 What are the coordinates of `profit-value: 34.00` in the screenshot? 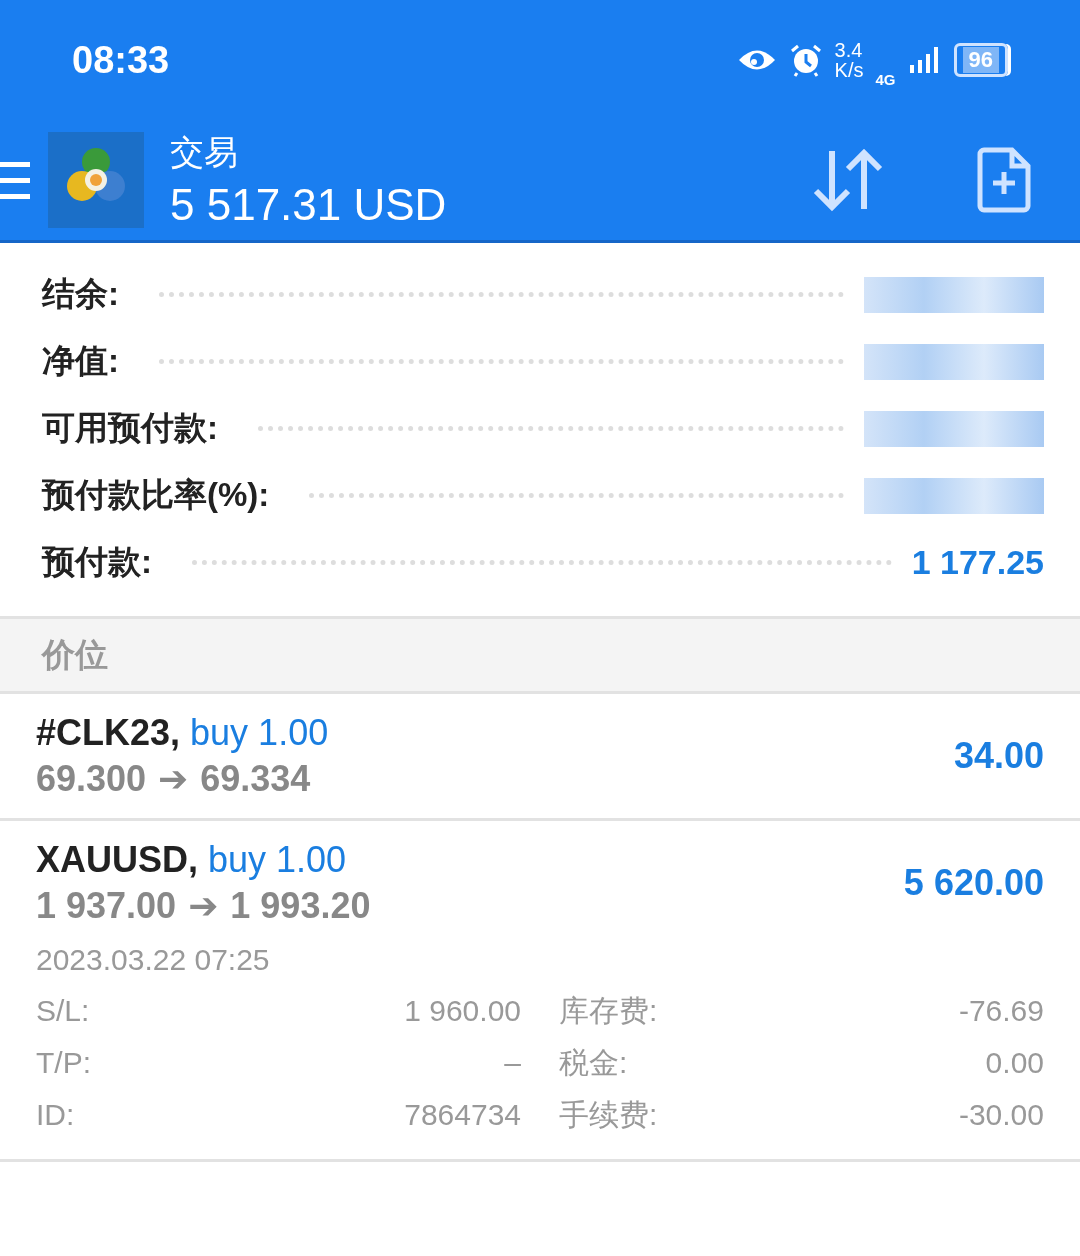 It's located at (998, 756).